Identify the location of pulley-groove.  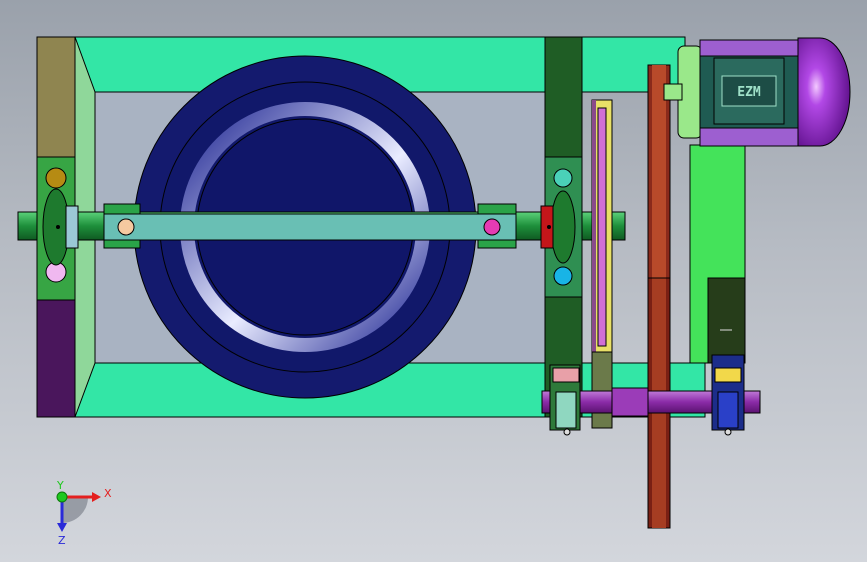
(602, 227).